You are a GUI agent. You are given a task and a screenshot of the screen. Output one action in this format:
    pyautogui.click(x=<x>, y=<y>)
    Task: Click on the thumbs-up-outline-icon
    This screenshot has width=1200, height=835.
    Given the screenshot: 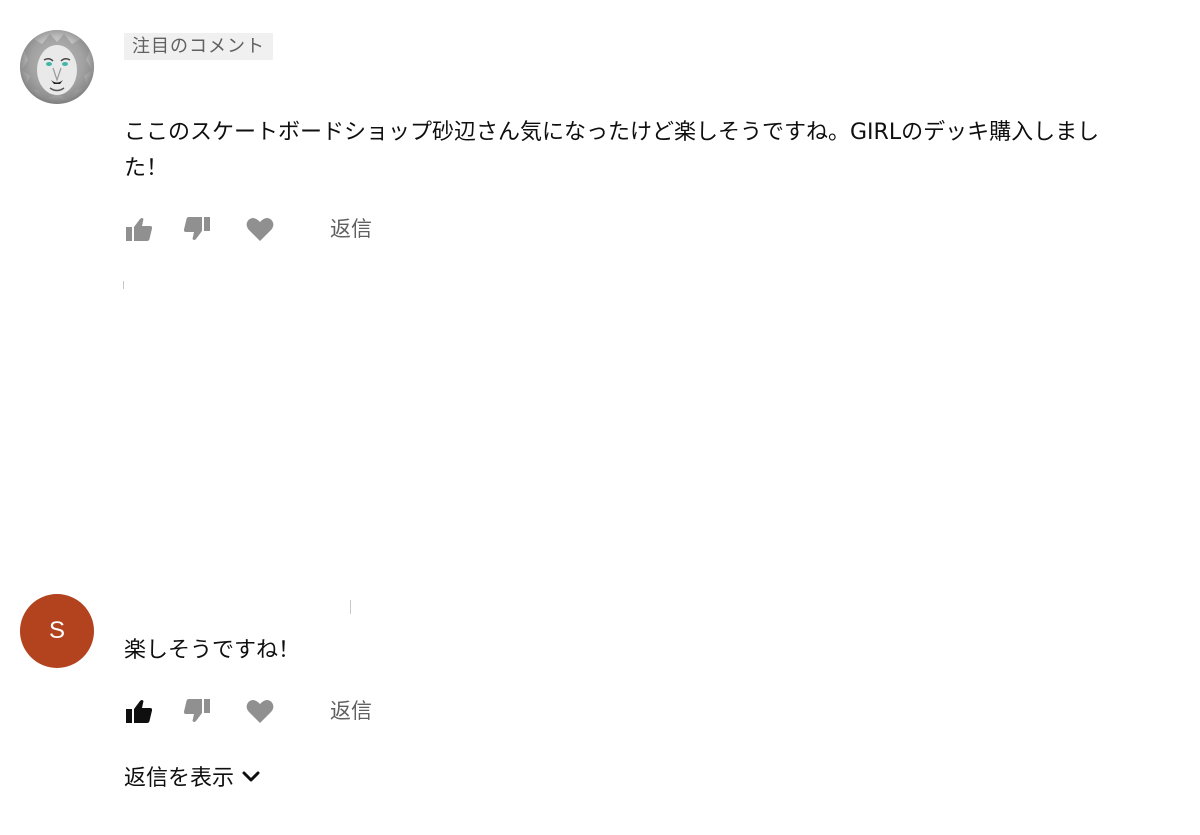 What is the action you would take?
    pyautogui.click(x=139, y=229)
    